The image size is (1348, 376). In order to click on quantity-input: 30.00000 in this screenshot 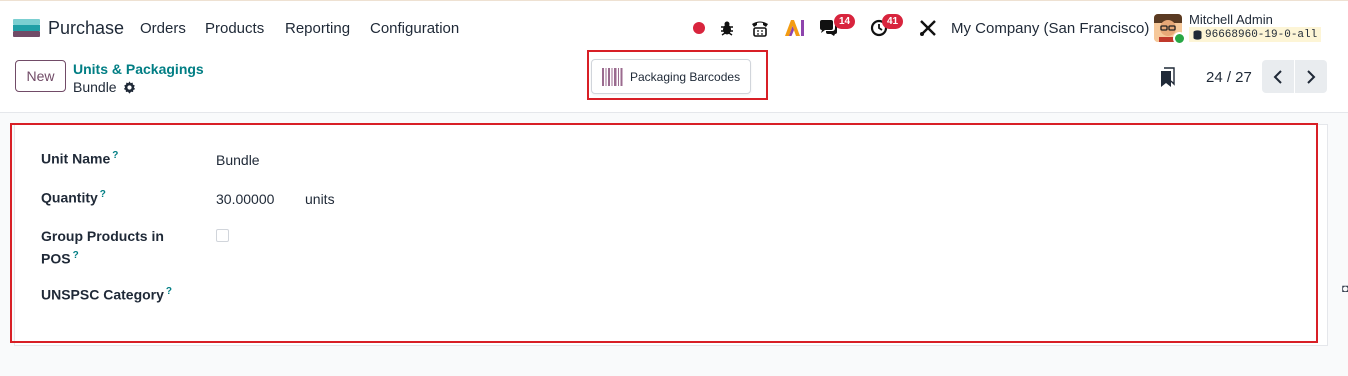, I will do `click(245, 199)`.